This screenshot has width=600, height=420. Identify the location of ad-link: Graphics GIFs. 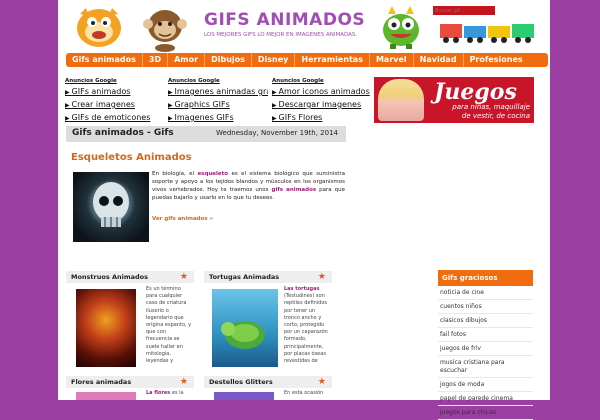
(218, 105).